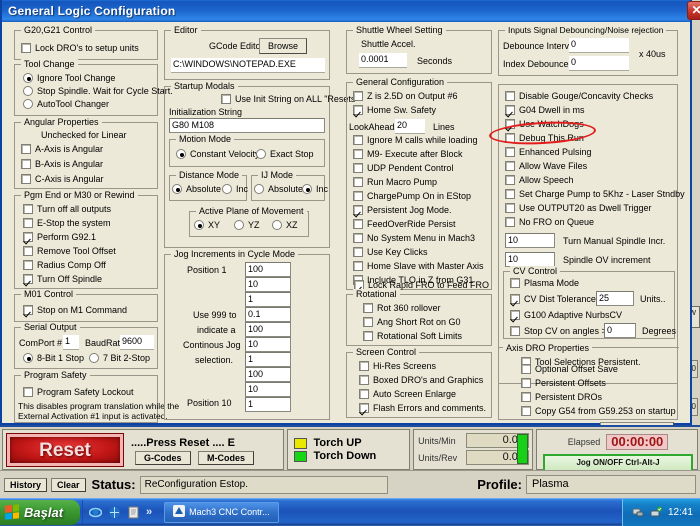 The height and width of the screenshot is (526, 700). I want to click on init-string-input: G80 M108, so click(247, 125).